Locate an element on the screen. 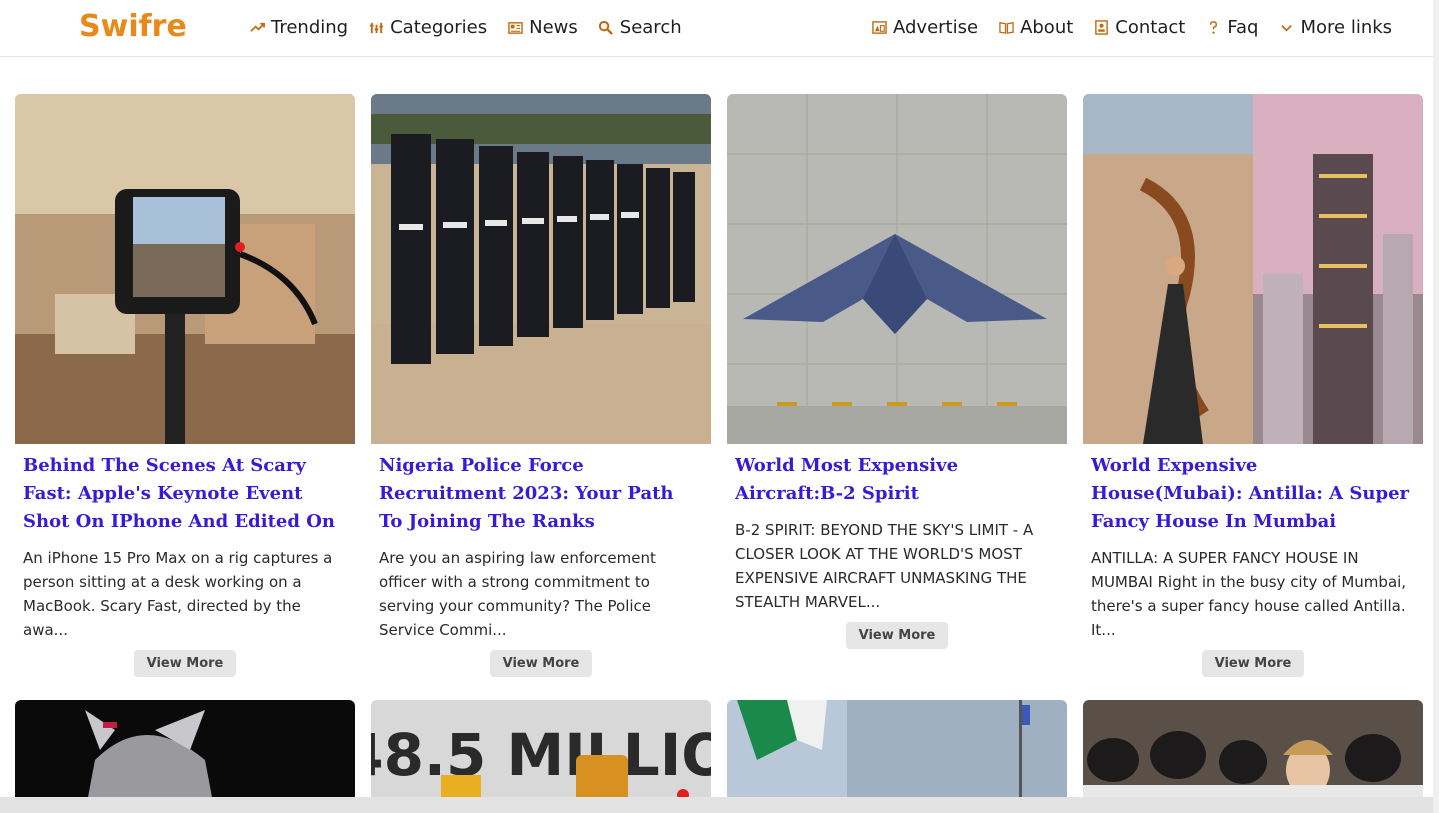 The height and width of the screenshot is (813, 1439). nav-contact: Contact is located at coordinates (1139, 27).